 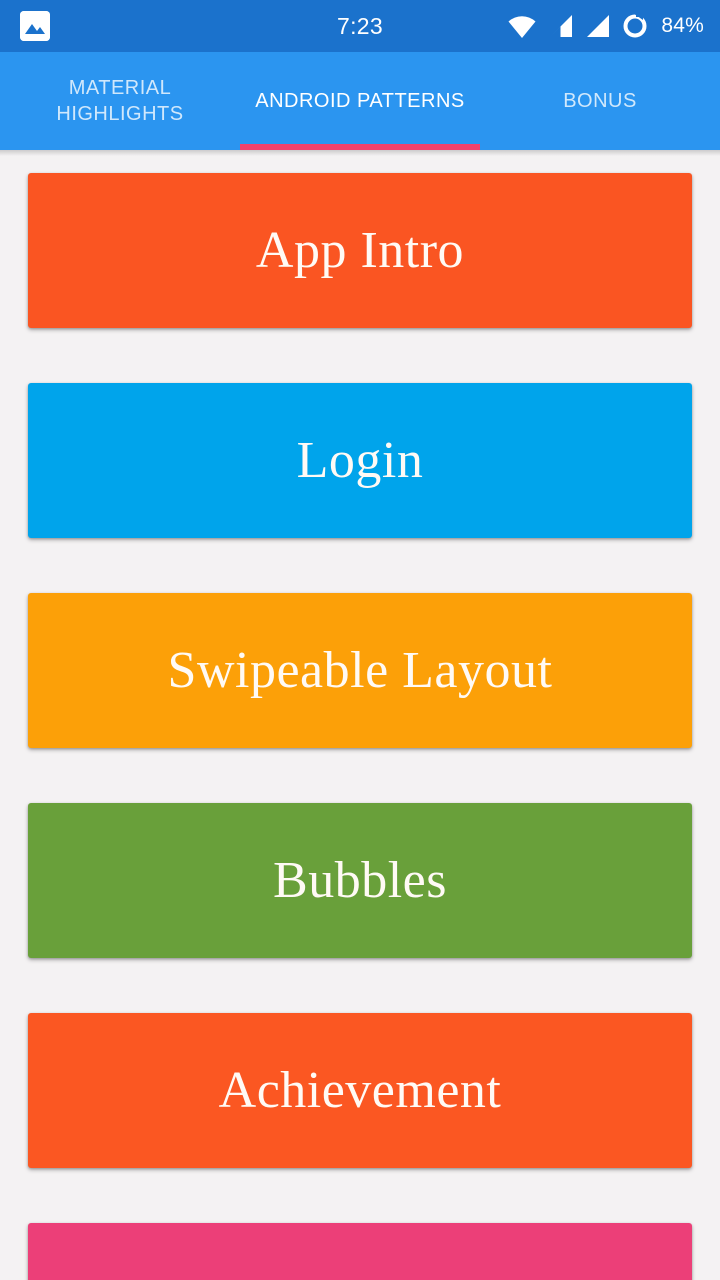 I want to click on status-bar: 7:23 84%, so click(x=360, y=26).